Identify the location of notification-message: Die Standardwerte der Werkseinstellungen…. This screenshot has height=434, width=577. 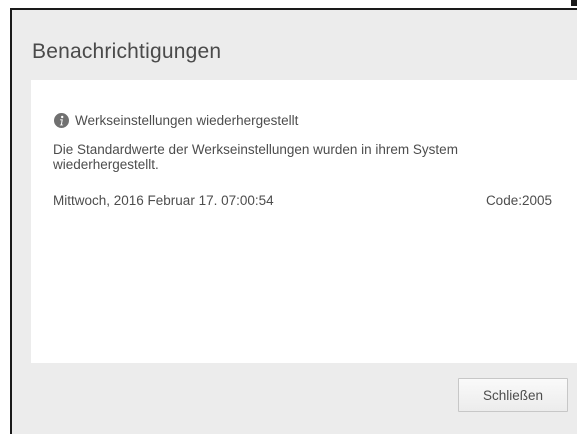
(255, 157).